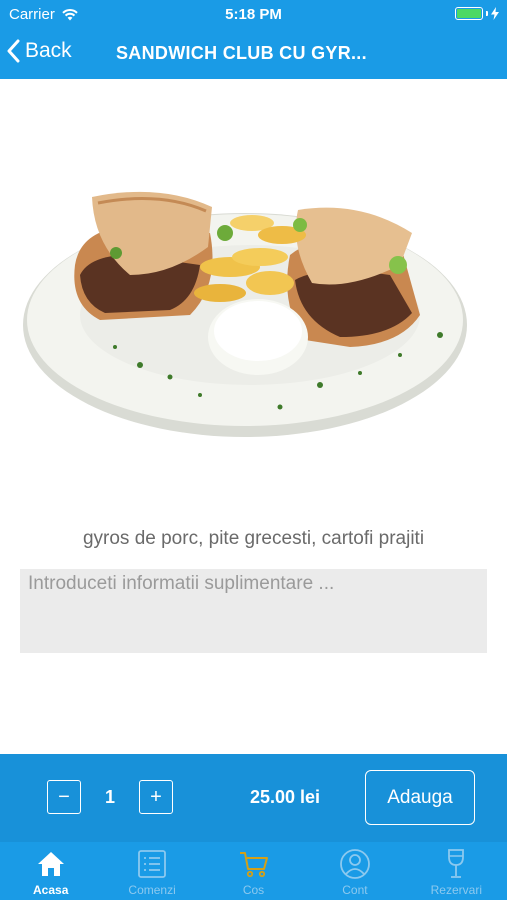  I want to click on back-label: Back, so click(48, 50).